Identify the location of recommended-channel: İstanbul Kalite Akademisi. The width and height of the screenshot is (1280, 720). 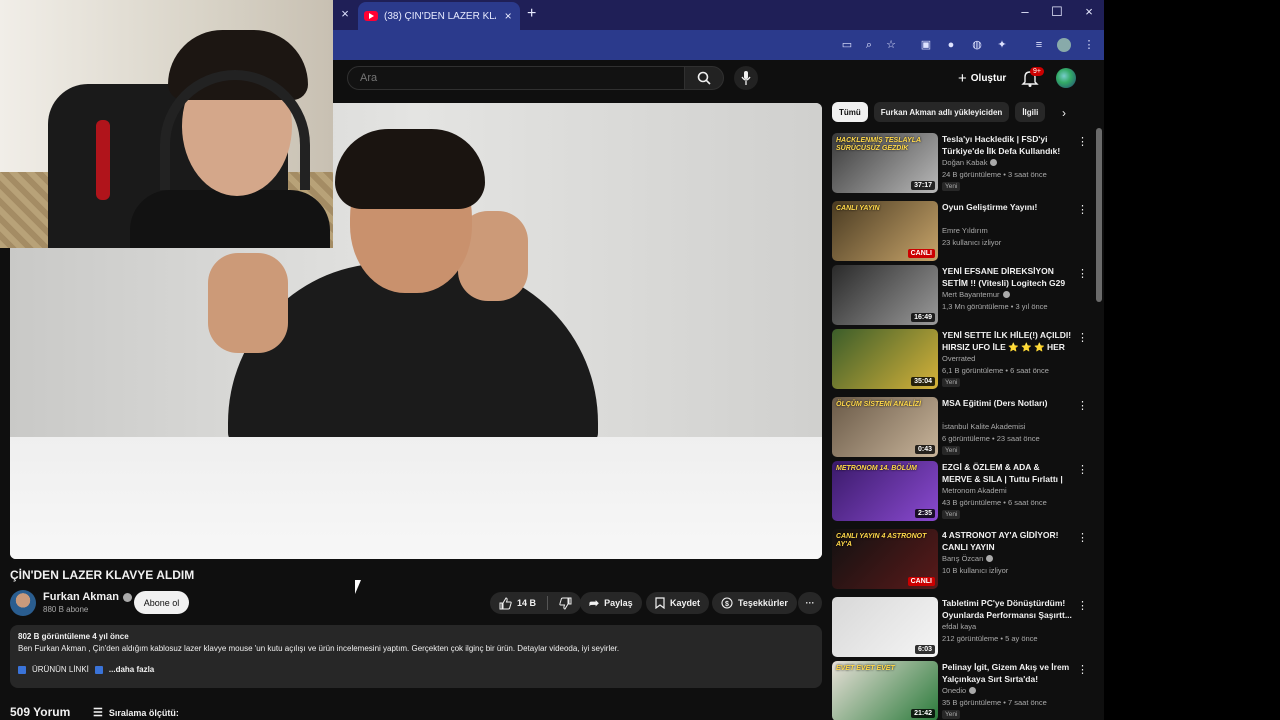
(983, 426).